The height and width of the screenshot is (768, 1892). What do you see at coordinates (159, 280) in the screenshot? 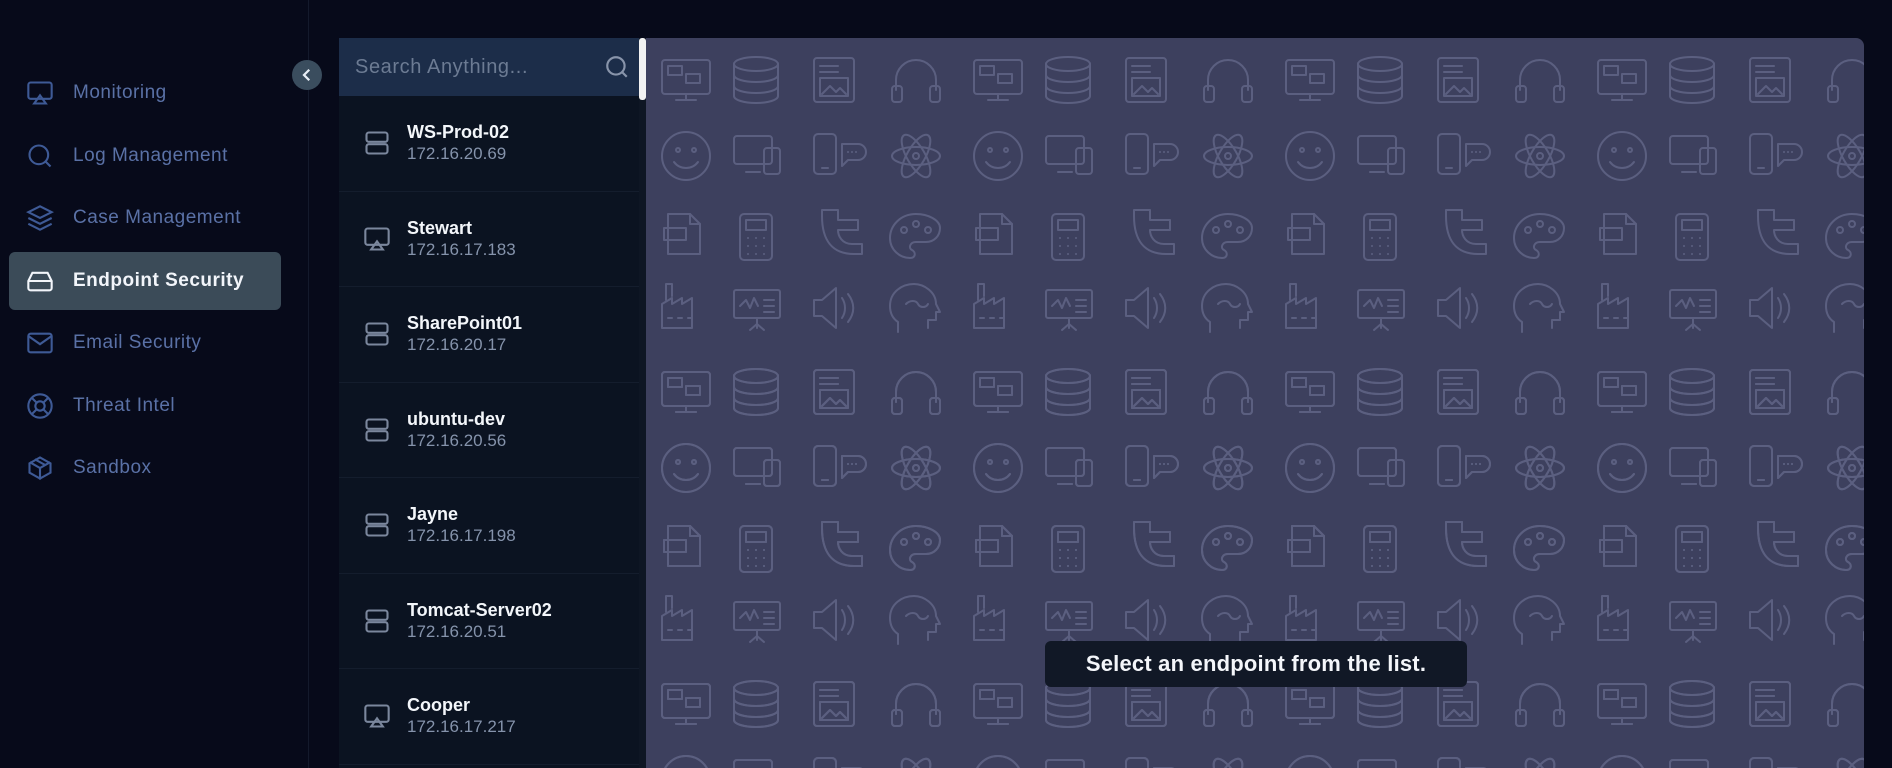
I see `sidebar-item-label: Endpoint Security` at bounding box center [159, 280].